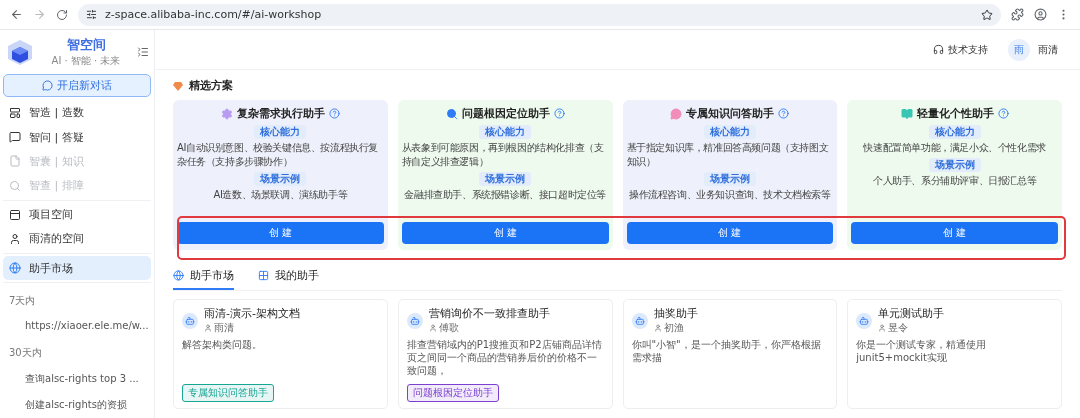  What do you see at coordinates (987, 14) in the screenshot?
I see `star-icon` at bounding box center [987, 14].